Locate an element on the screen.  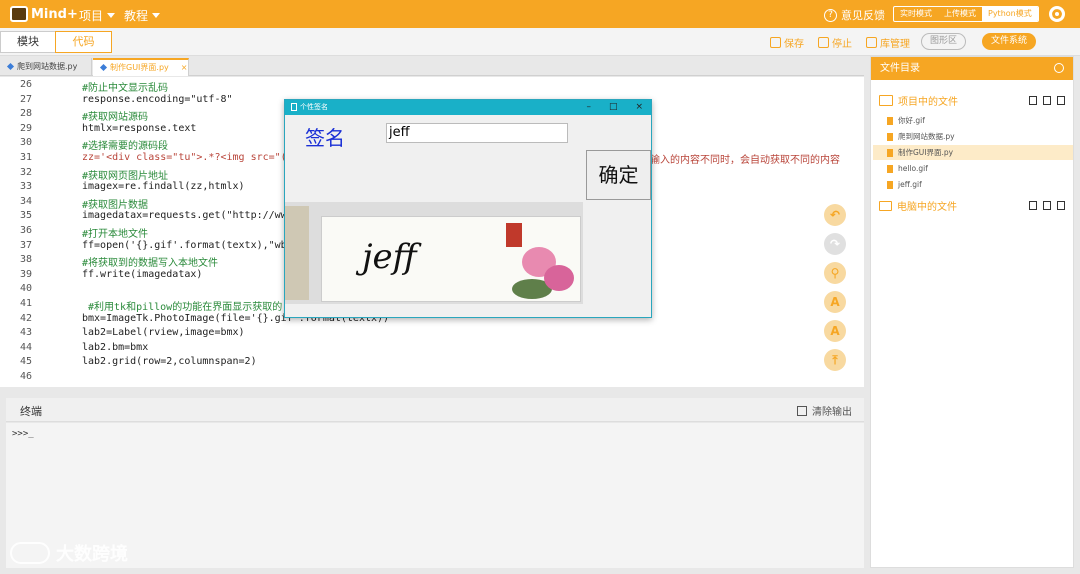
file-name: 爬到网站数据.py is located at coordinates (926, 136).